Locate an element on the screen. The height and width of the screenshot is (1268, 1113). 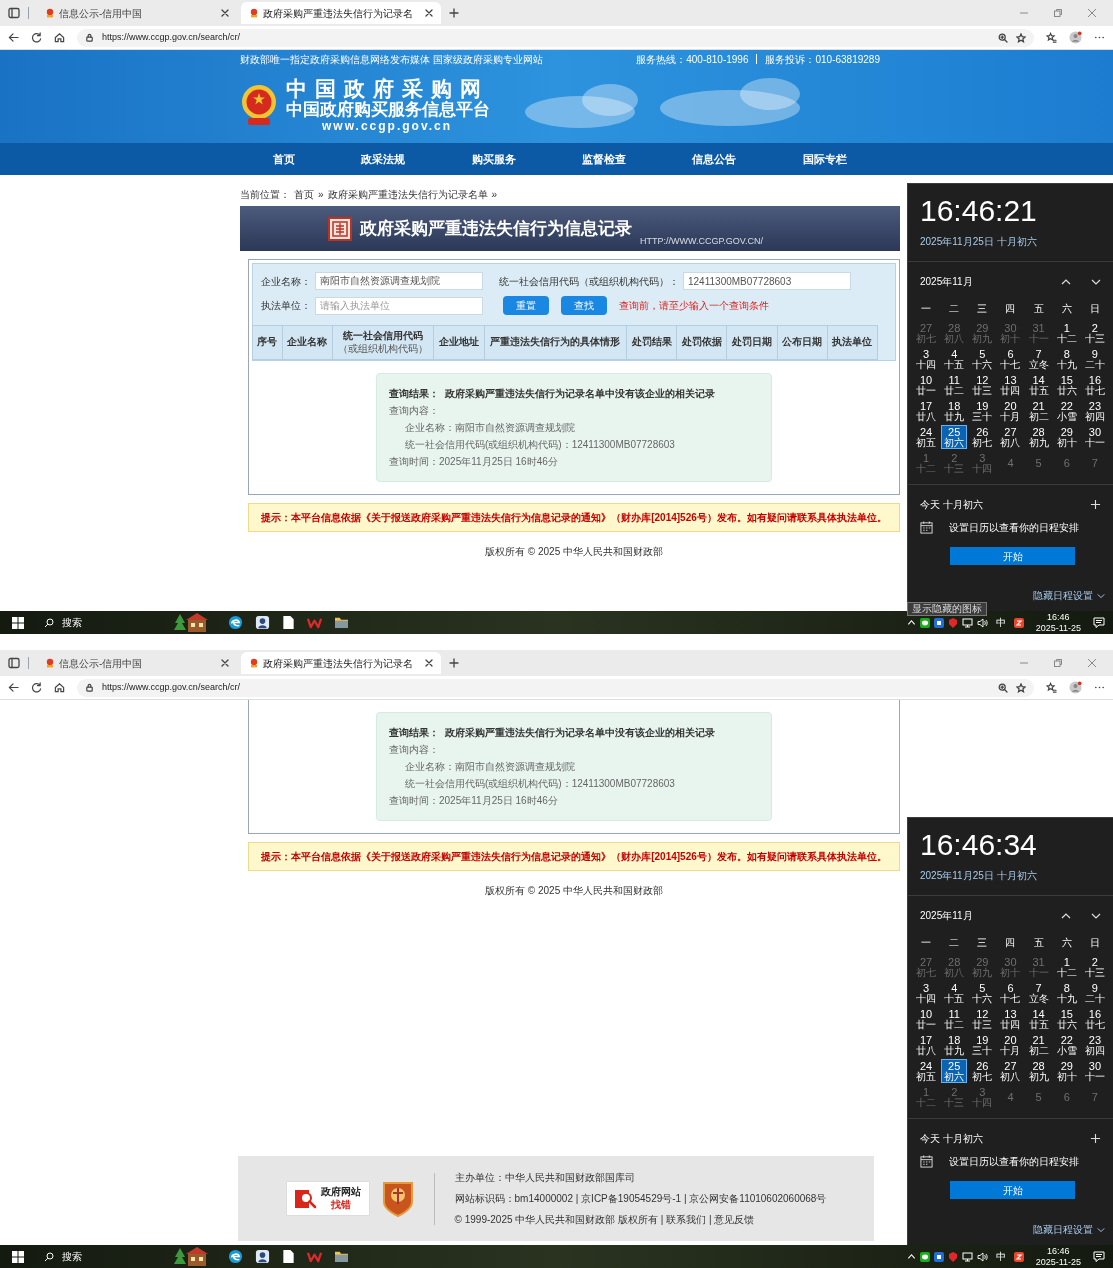
calendar-day: 1 十二 is located at coordinates (1066, 333).